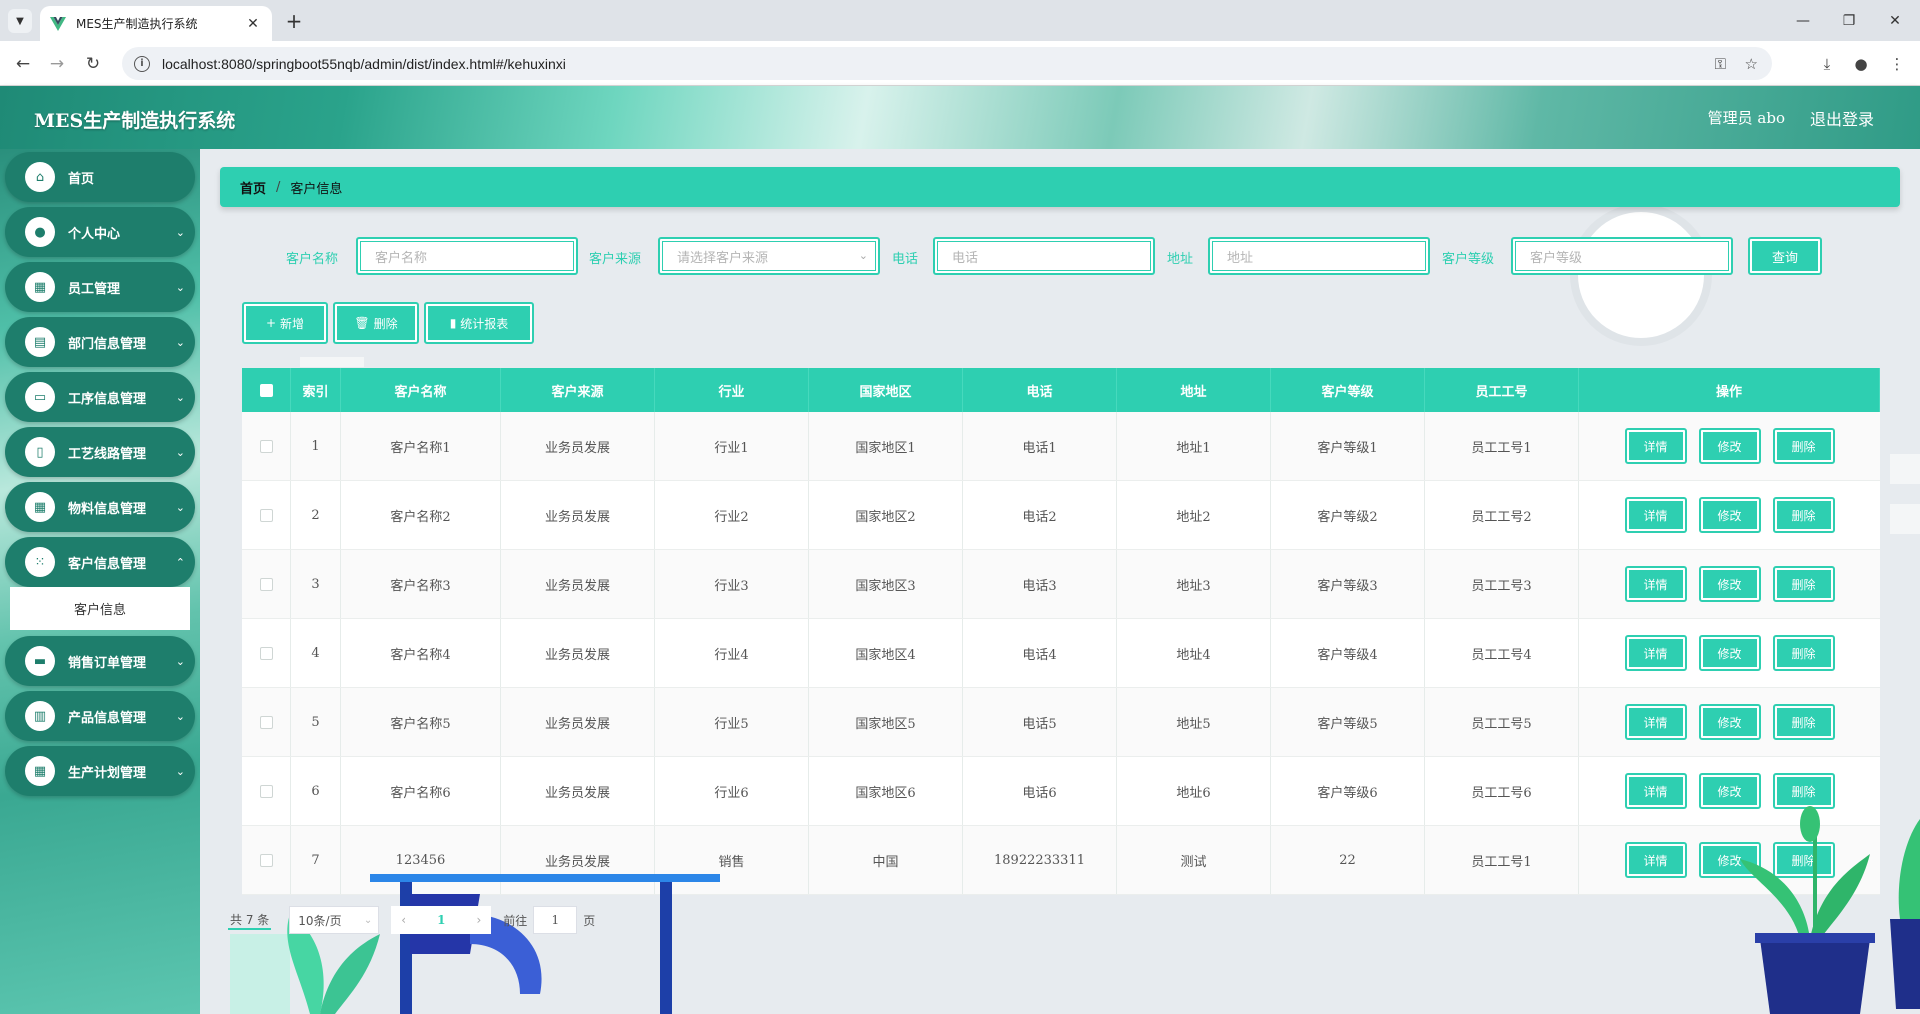  Describe the element at coordinates (285, 323) in the screenshot. I see `add-button: + 新增` at that location.